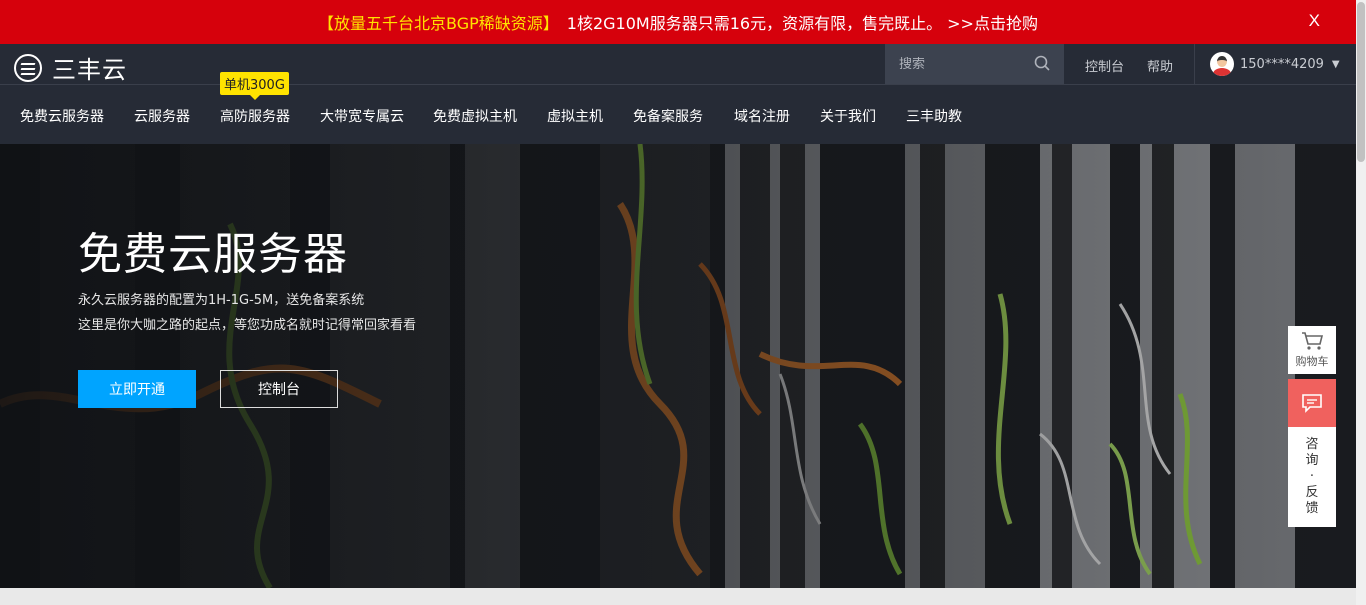 The width and height of the screenshot is (1366, 605). I want to click on nav-item-assistant: 三丰助教, so click(934, 116).